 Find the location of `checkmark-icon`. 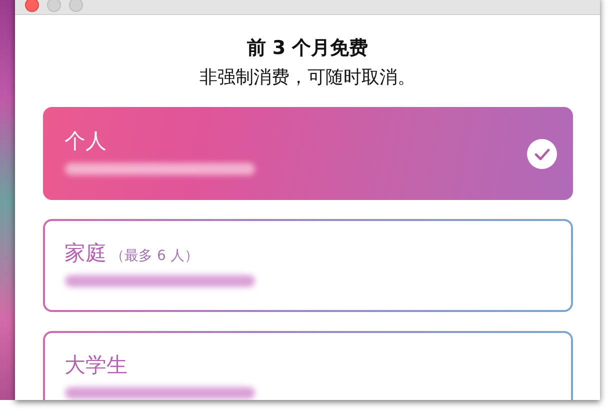

checkmark-icon is located at coordinates (541, 154).